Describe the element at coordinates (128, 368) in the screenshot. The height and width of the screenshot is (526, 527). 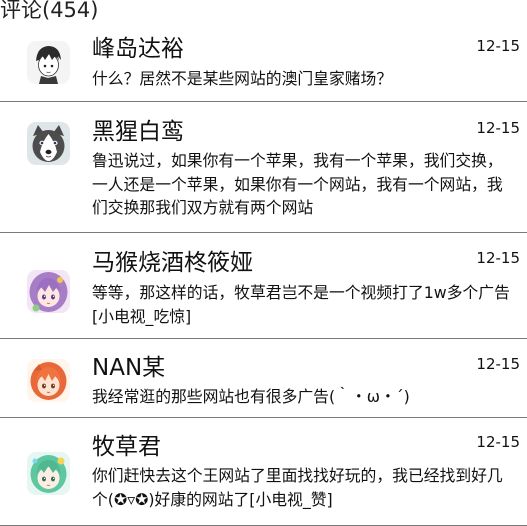
I see `comment-username: NAN某` at that location.